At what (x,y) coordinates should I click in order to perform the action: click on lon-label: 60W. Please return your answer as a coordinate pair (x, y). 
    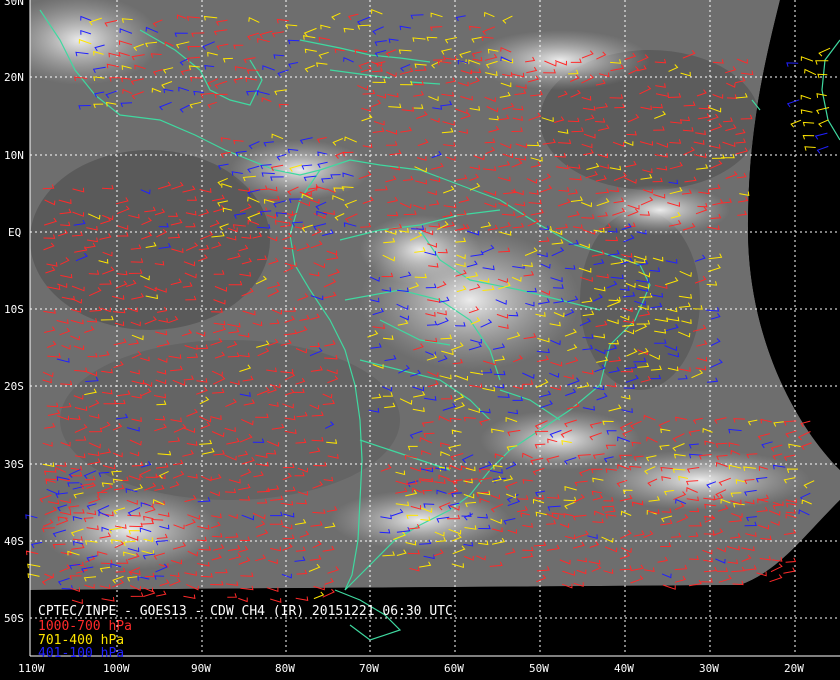
    Looking at the image, I should click on (454, 668).